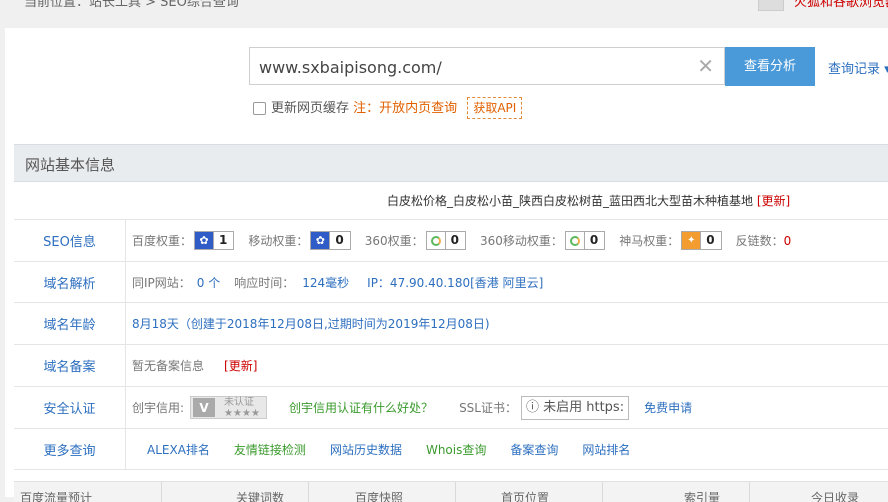  I want to click on tab-today-indexed: 今日收录, so click(835, 495).